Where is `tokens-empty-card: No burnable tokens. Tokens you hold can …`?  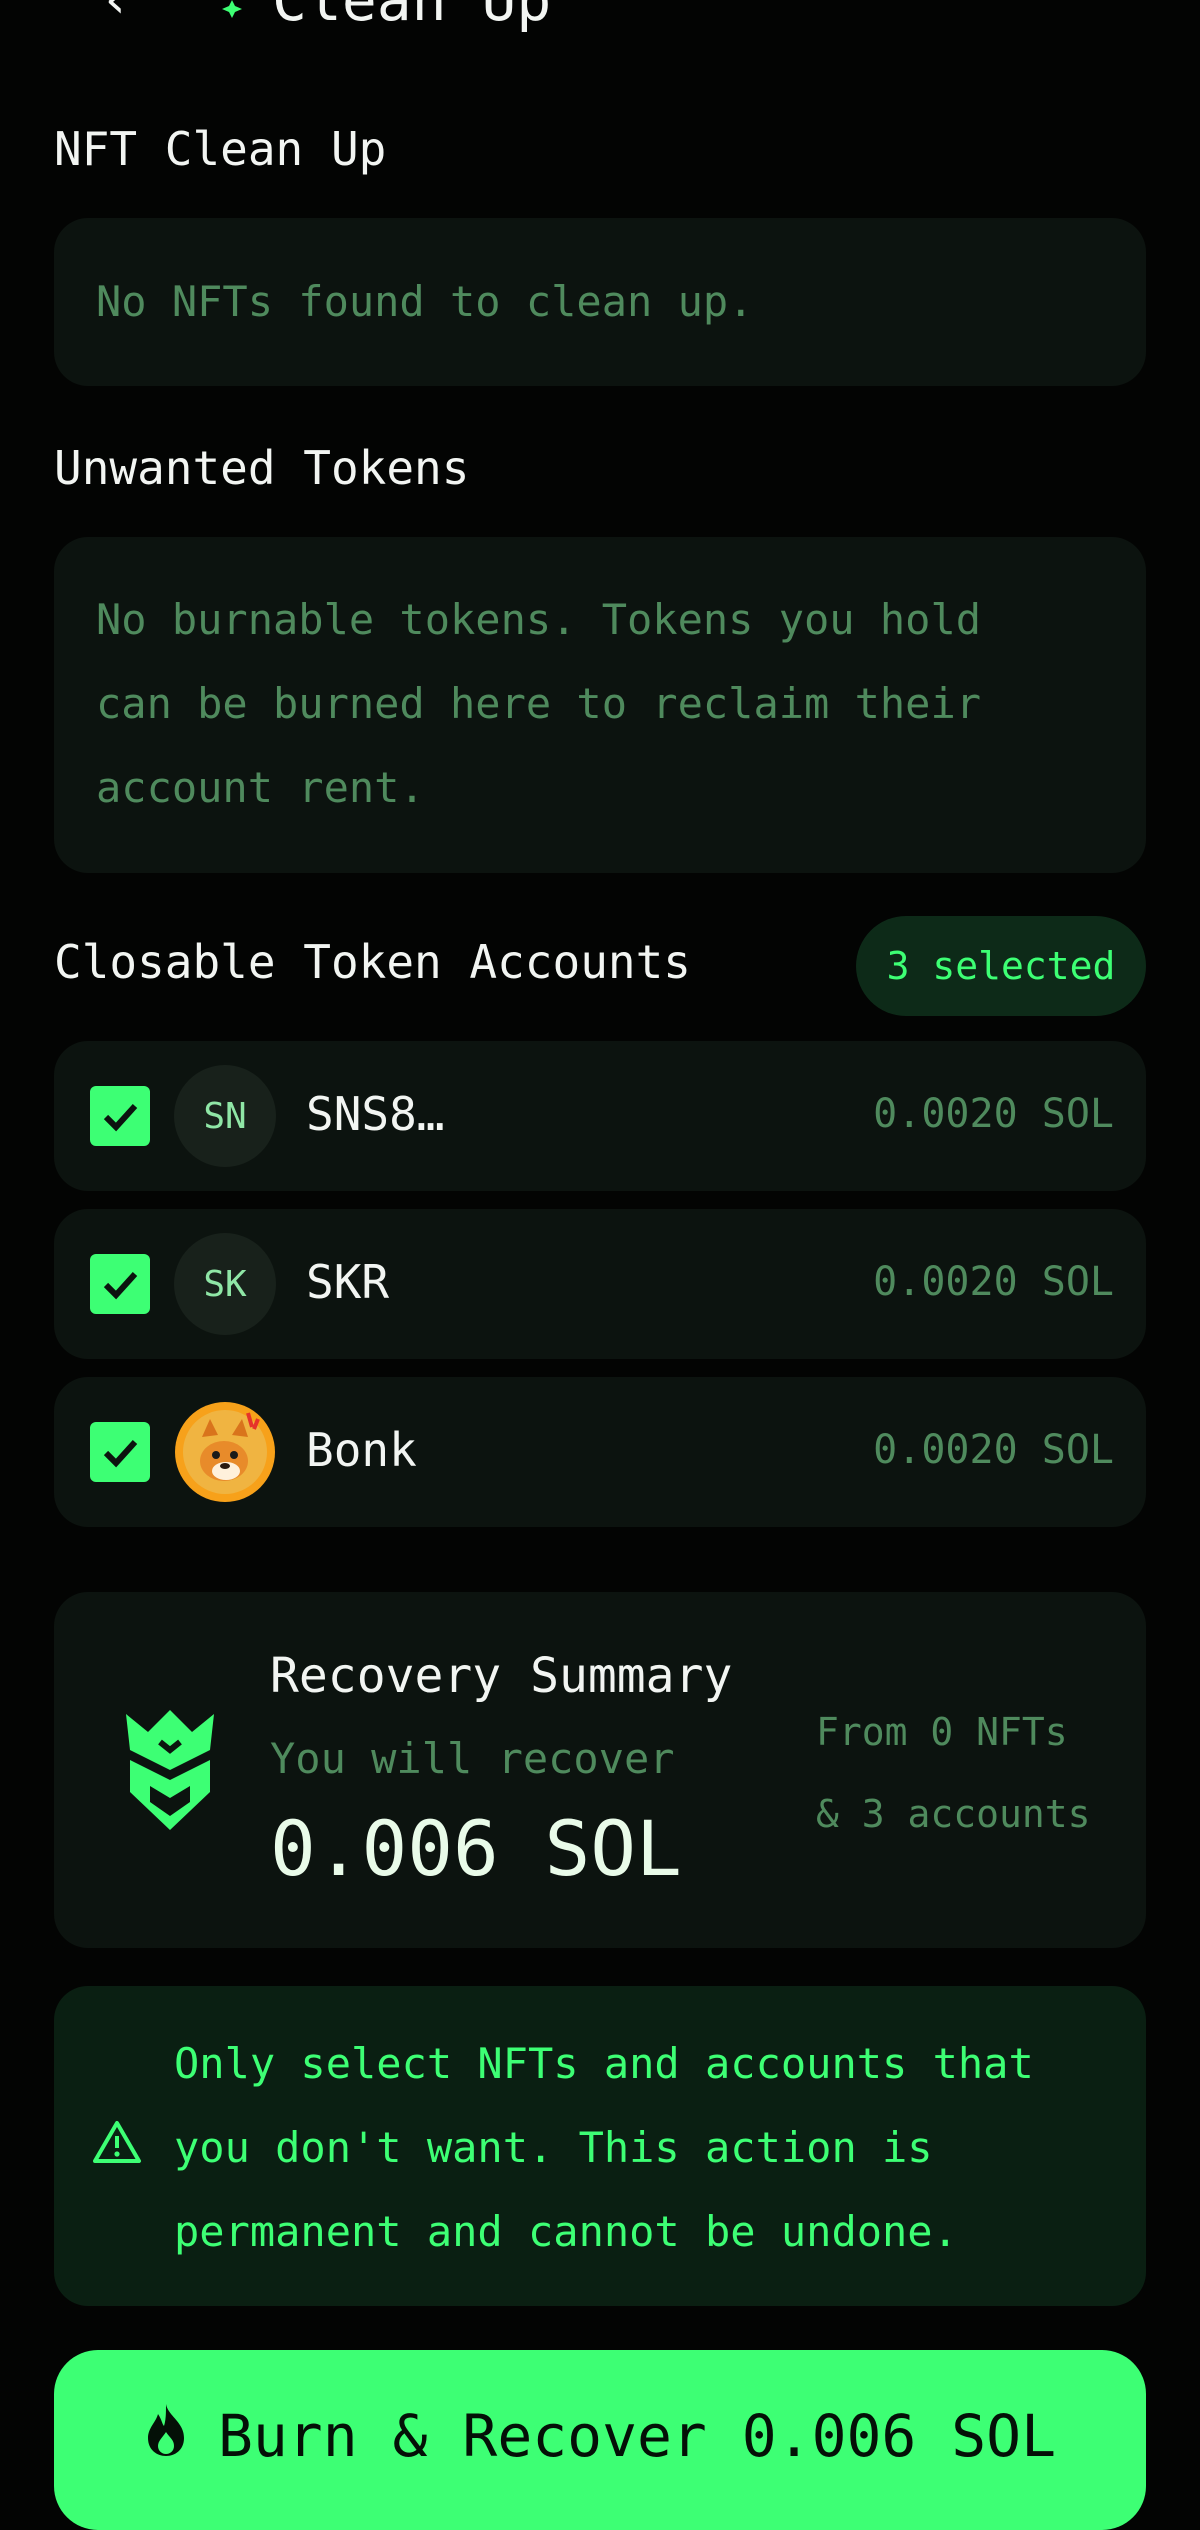
tokens-empty-card: No burnable tokens. Tokens you hold can … is located at coordinates (600, 705).